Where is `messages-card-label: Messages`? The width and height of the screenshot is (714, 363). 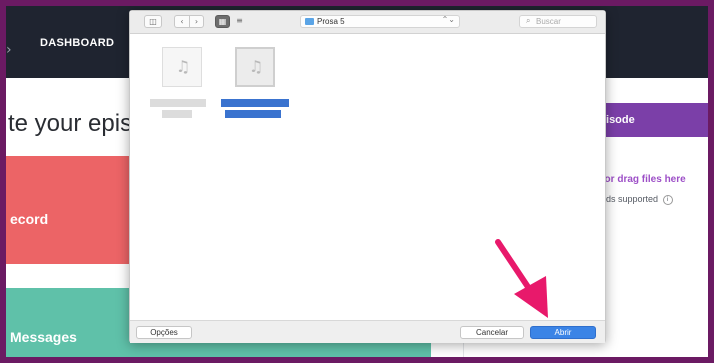 messages-card-label: Messages is located at coordinates (43, 337).